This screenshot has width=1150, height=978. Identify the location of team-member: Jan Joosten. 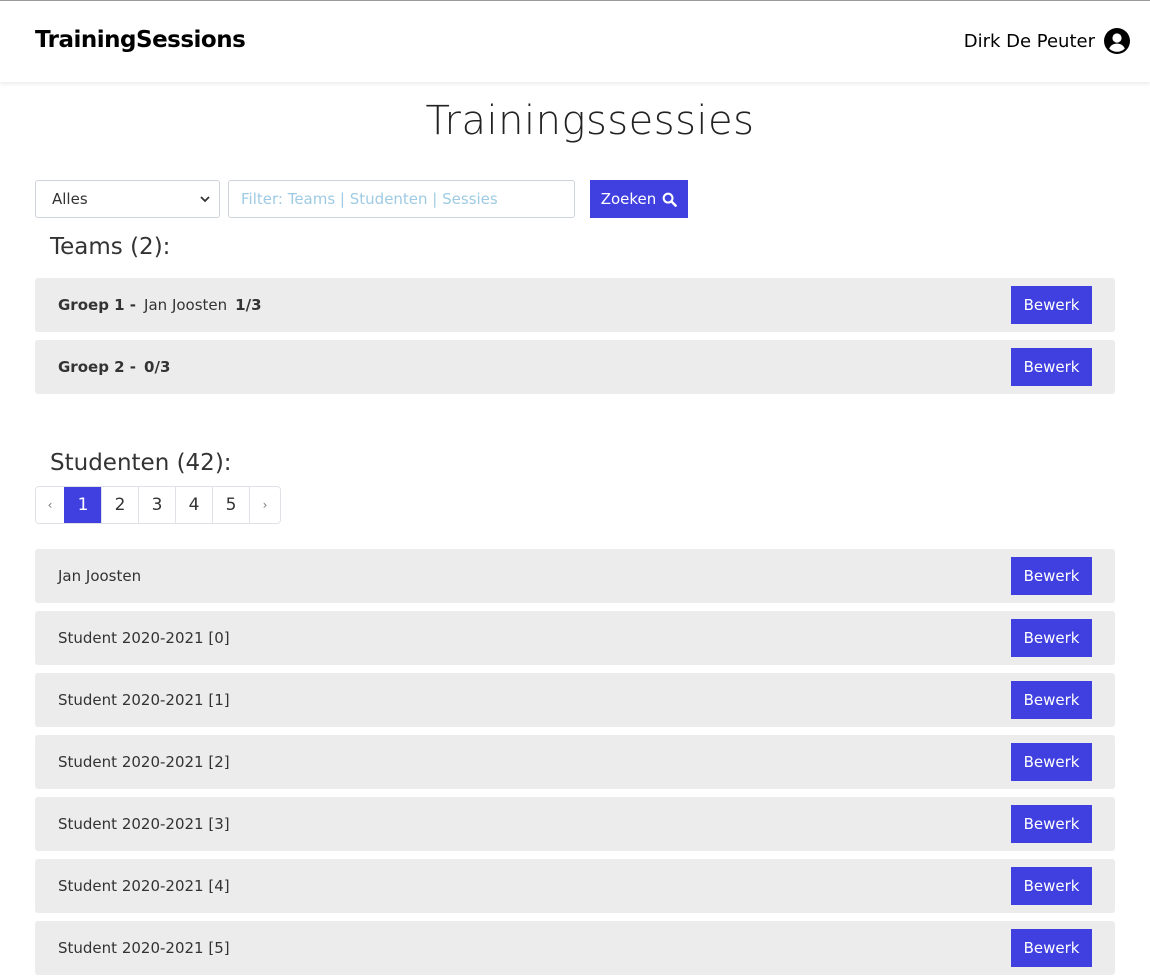
(186, 305).